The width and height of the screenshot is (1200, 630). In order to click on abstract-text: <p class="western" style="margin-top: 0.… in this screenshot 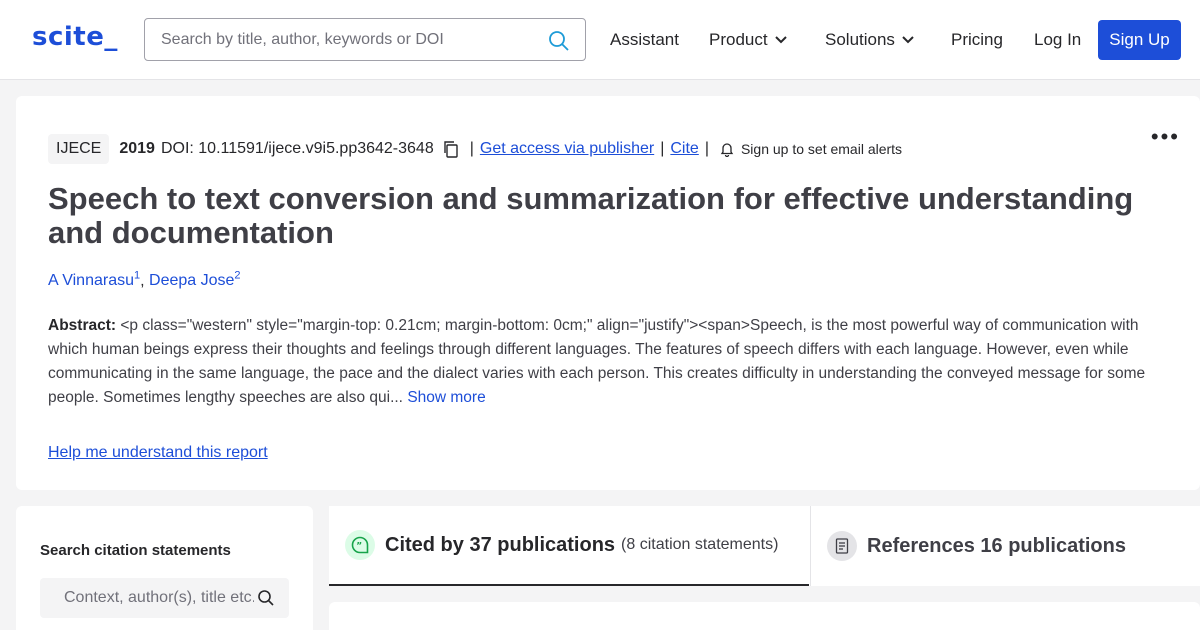, I will do `click(597, 361)`.